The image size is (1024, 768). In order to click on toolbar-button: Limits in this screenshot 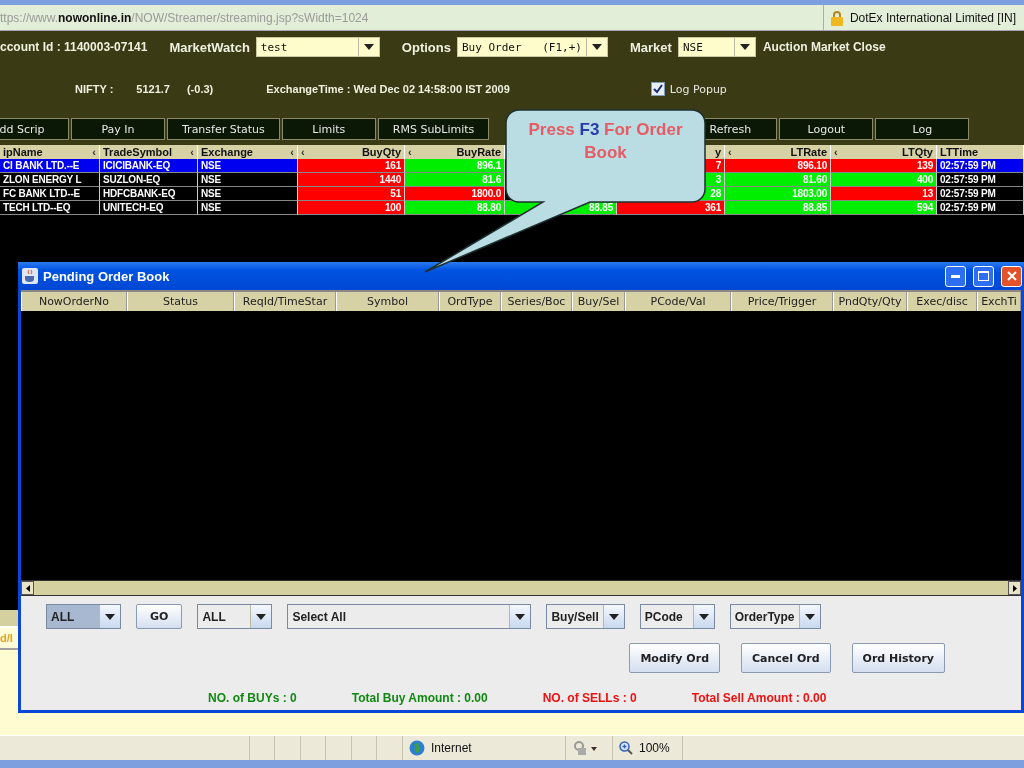, I will do `click(328, 129)`.